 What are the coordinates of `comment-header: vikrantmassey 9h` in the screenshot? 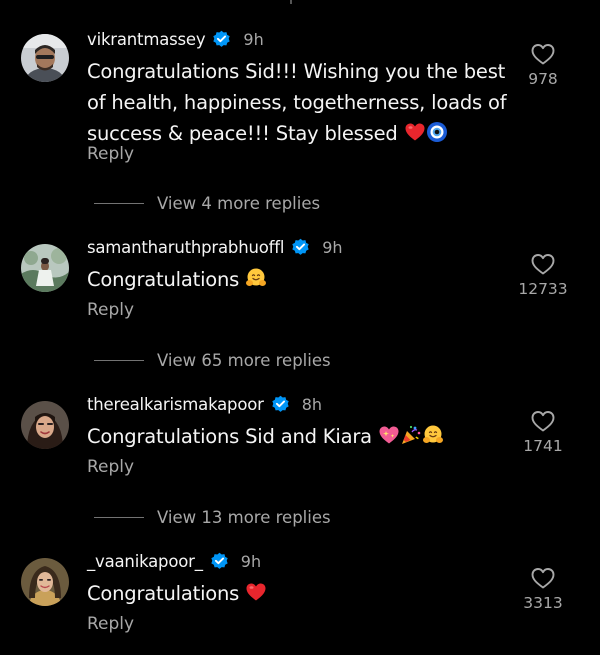 It's located at (175, 39).